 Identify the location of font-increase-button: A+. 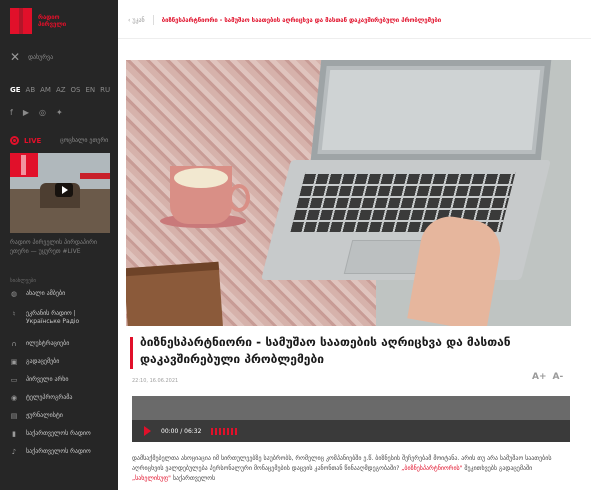
(539, 377).